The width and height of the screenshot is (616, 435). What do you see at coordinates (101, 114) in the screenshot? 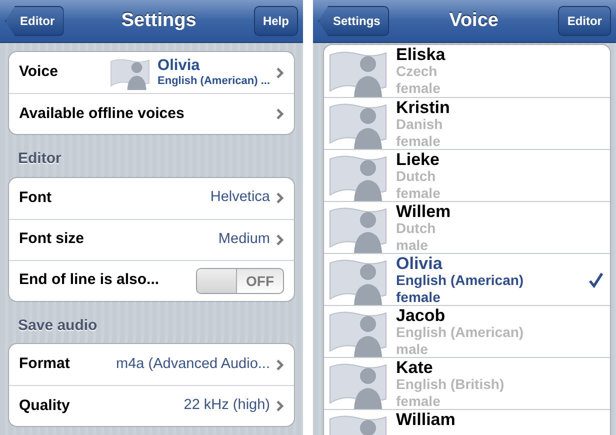
I see `setting-label: Available offline voices` at bounding box center [101, 114].